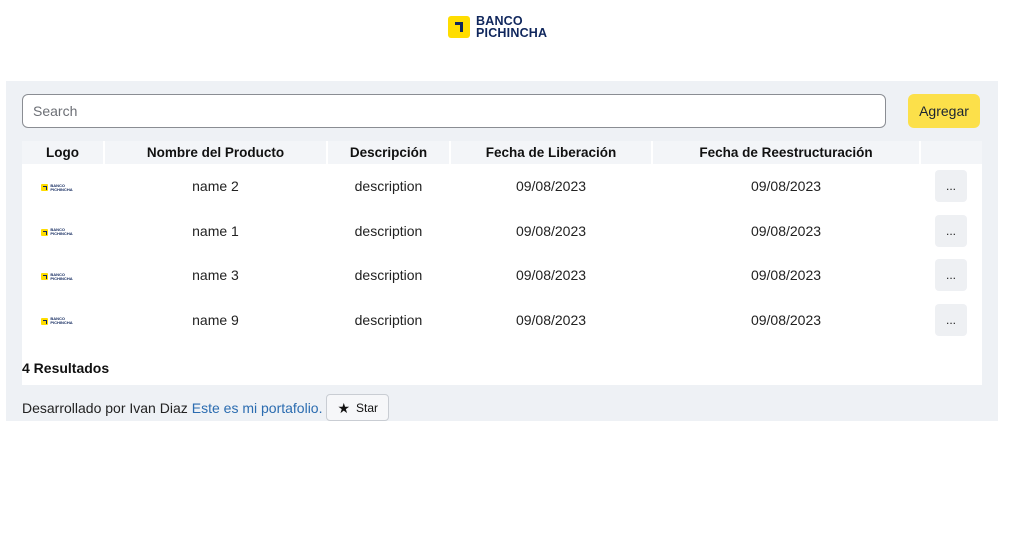 Image resolution: width=1011 pixels, height=544 pixels. I want to click on brand-logo: BANCO PICHINCHA, so click(497, 27).